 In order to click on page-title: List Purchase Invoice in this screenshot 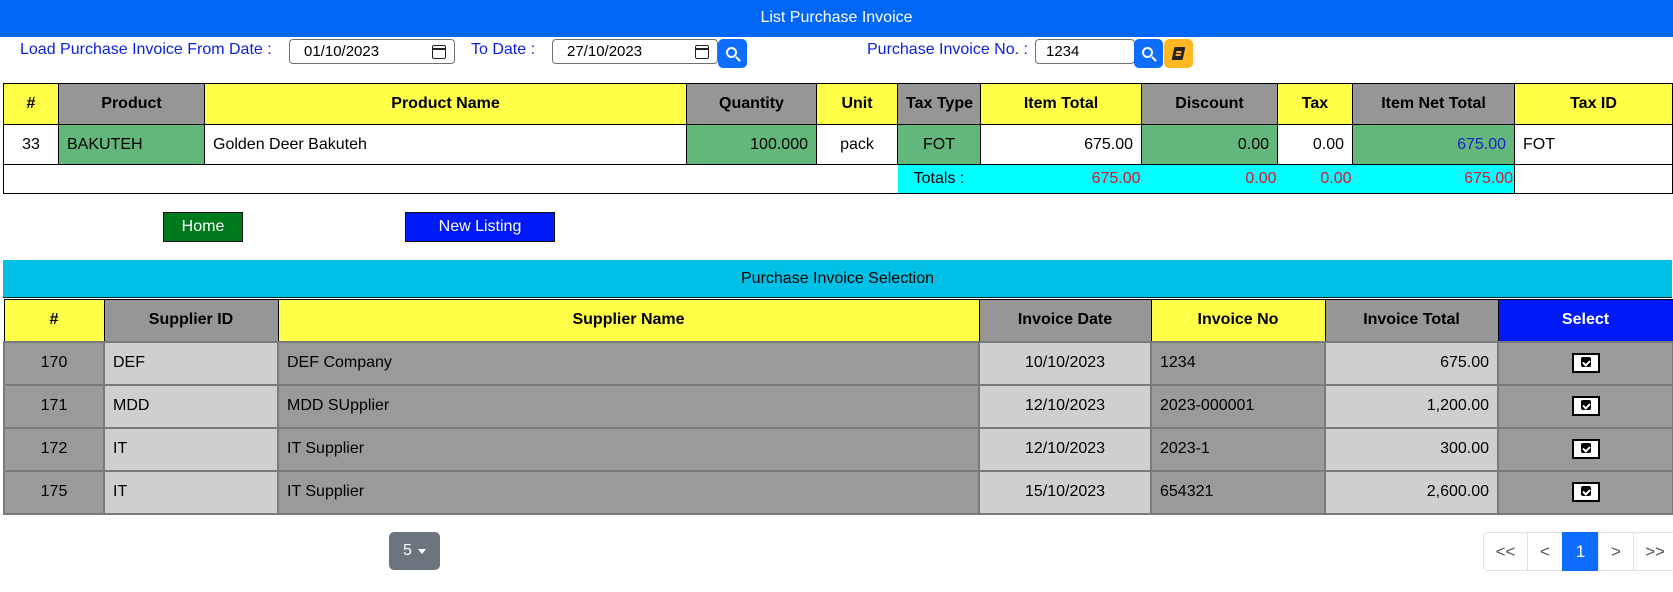, I will do `click(836, 18)`.